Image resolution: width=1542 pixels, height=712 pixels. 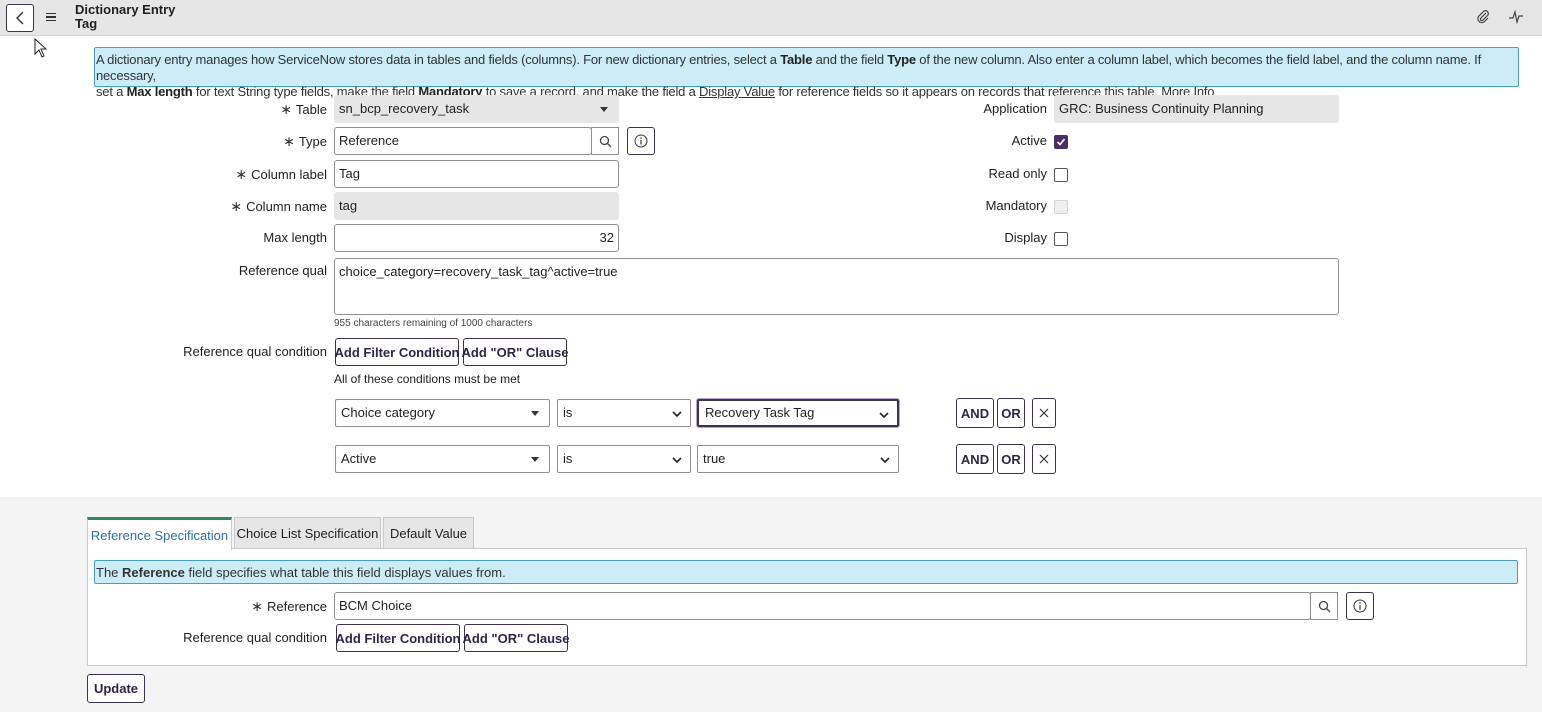 I want to click on conditions-met-text: All of these conditions must be met, so click(x=427, y=379).